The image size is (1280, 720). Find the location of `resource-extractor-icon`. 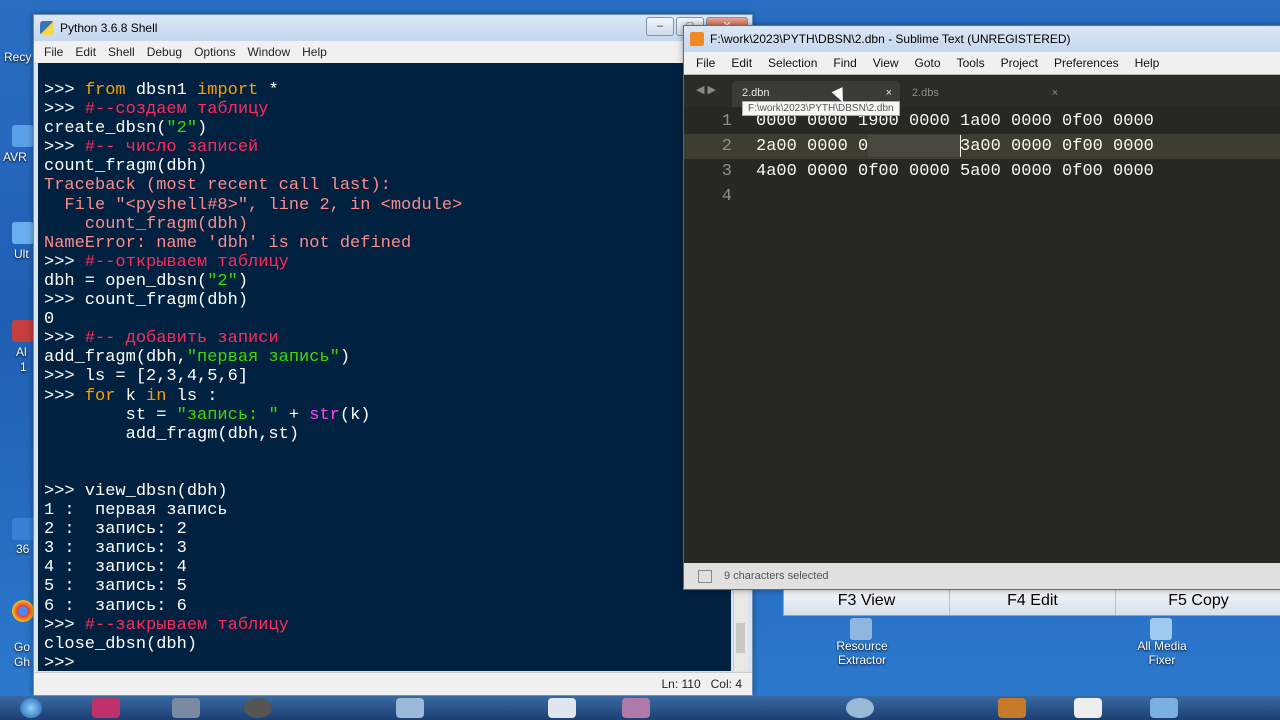

resource-extractor-icon is located at coordinates (861, 629).